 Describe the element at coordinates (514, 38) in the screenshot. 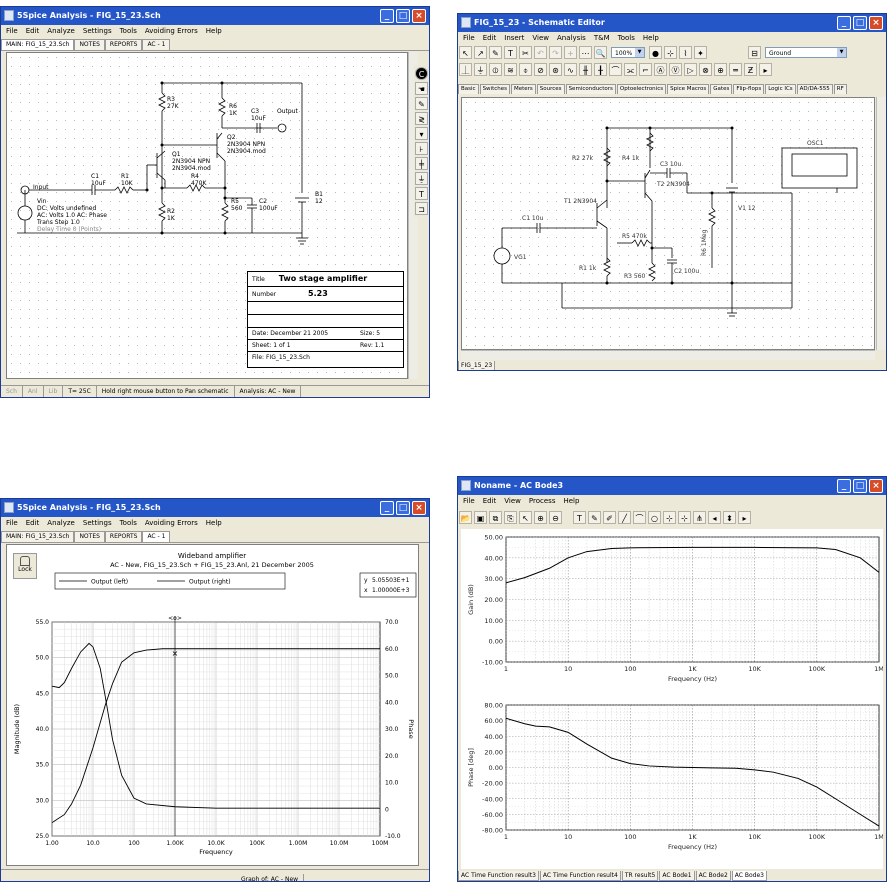

I see `menu-insert: Insert` at that location.